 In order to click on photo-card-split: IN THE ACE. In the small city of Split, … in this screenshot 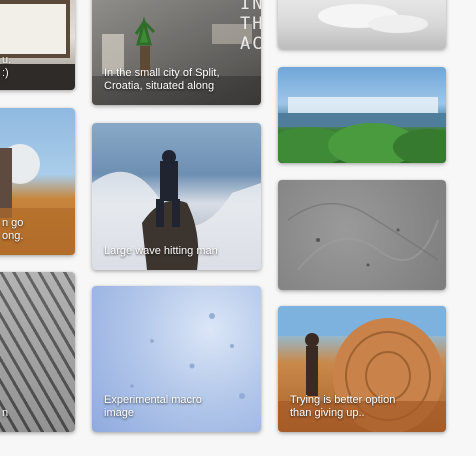, I will do `click(176, 52)`.